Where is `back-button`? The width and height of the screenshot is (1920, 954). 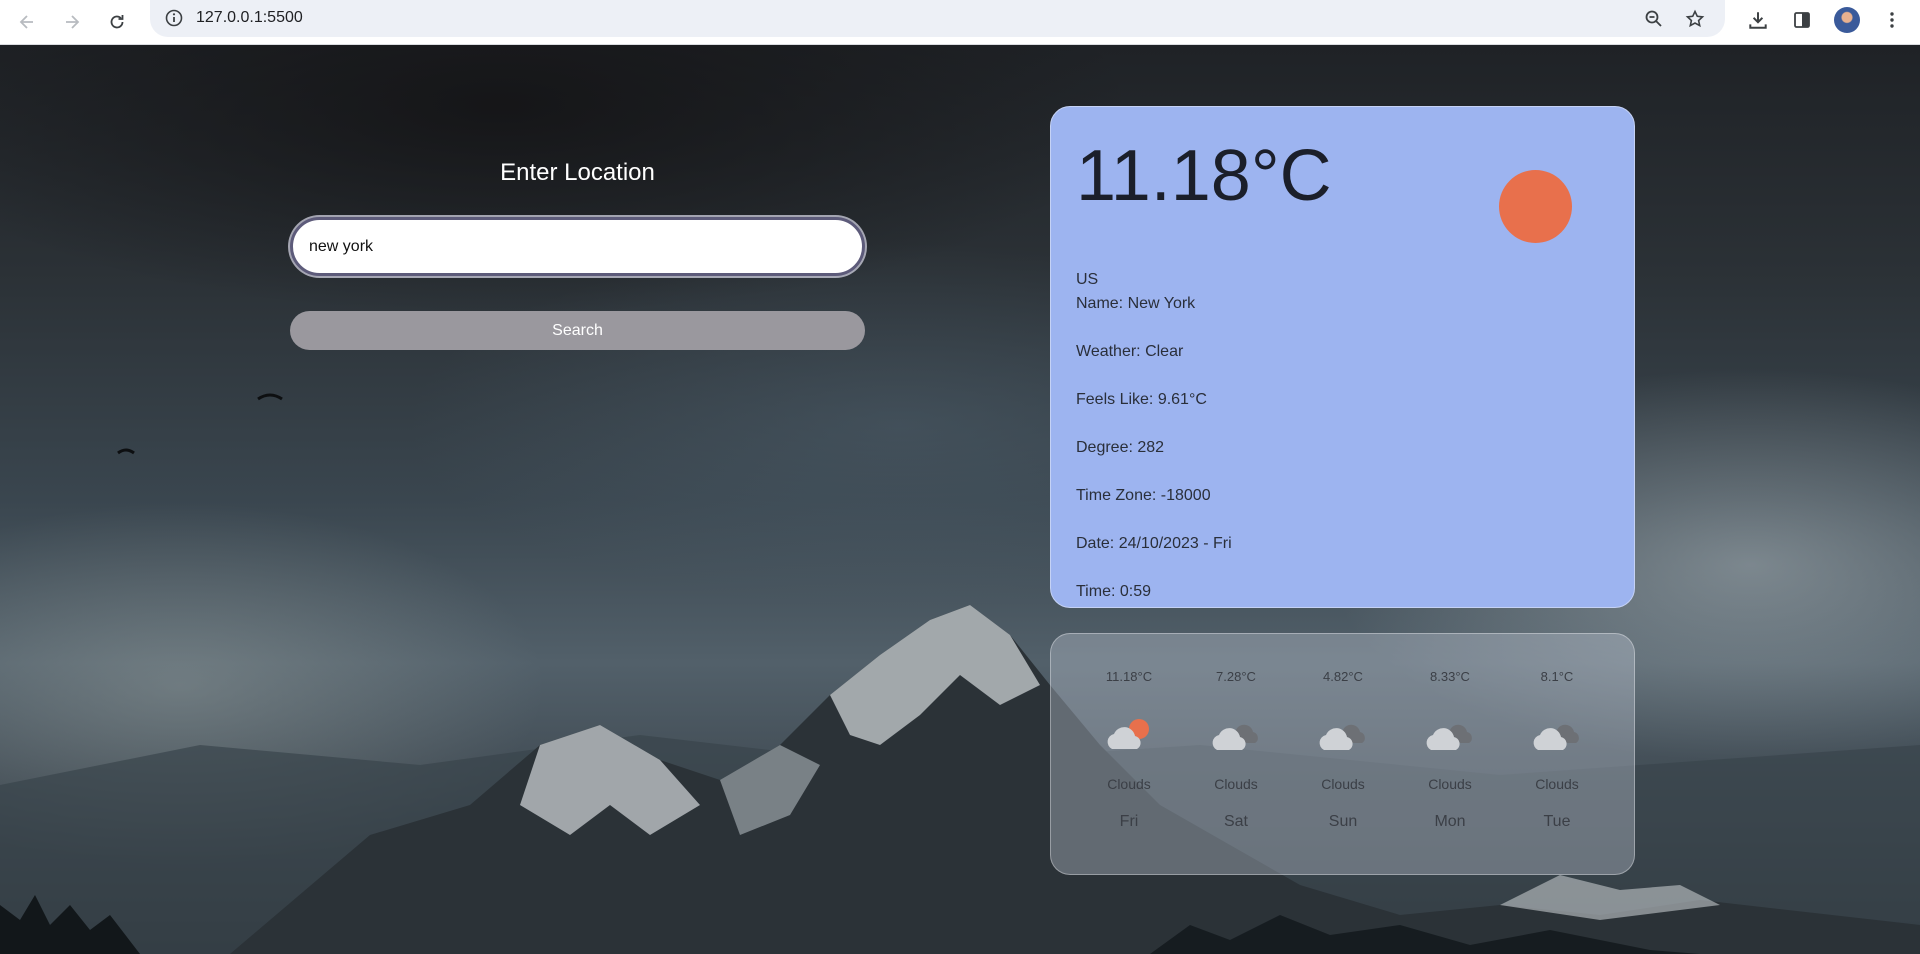 back-button is located at coordinates (27, 22).